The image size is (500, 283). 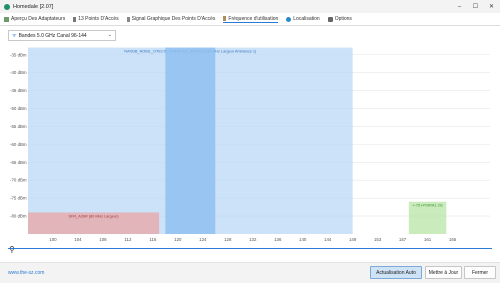 I want to click on x-tick-label: 104, so click(x=78, y=239).